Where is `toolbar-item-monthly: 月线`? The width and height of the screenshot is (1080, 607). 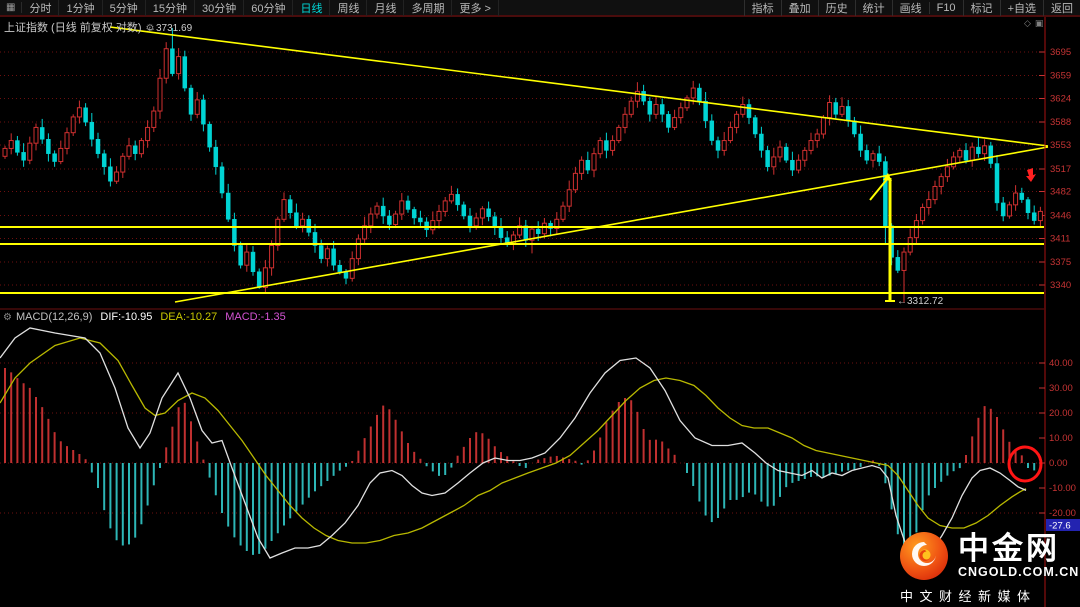
toolbar-item-monthly: 月线 is located at coordinates (386, 8).